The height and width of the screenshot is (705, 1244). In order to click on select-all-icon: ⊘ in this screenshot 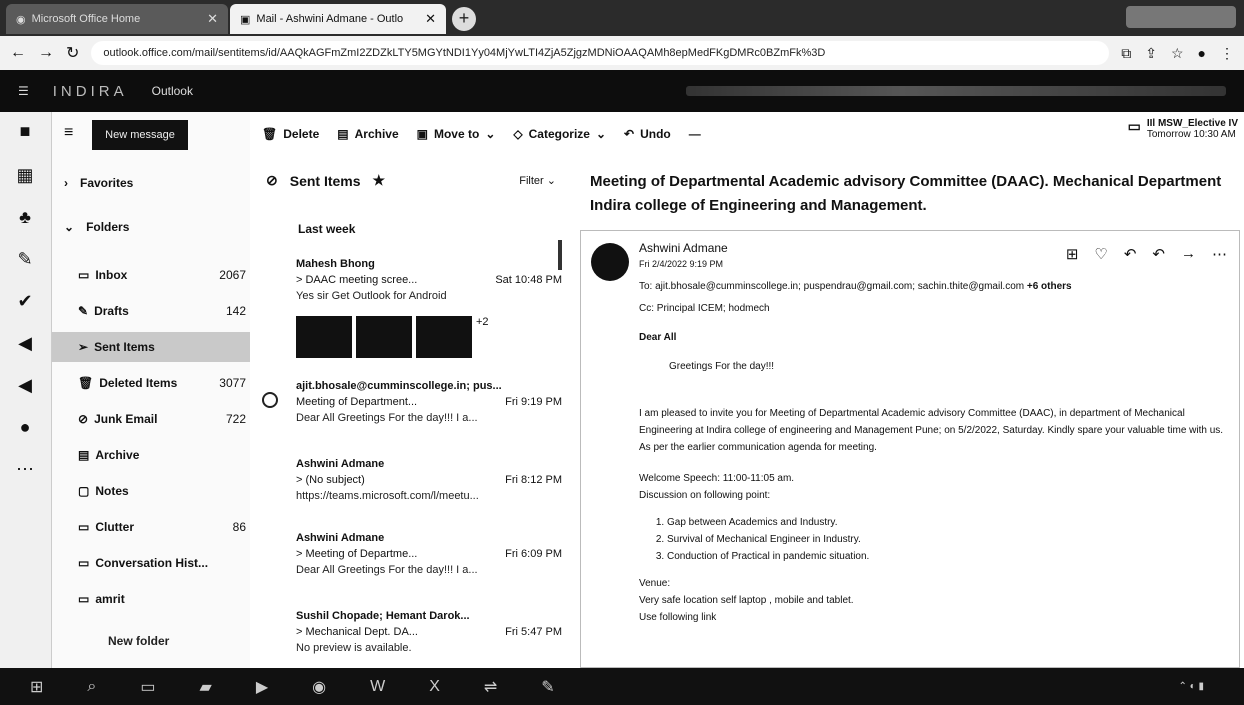, I will do `click(272, 180)`.